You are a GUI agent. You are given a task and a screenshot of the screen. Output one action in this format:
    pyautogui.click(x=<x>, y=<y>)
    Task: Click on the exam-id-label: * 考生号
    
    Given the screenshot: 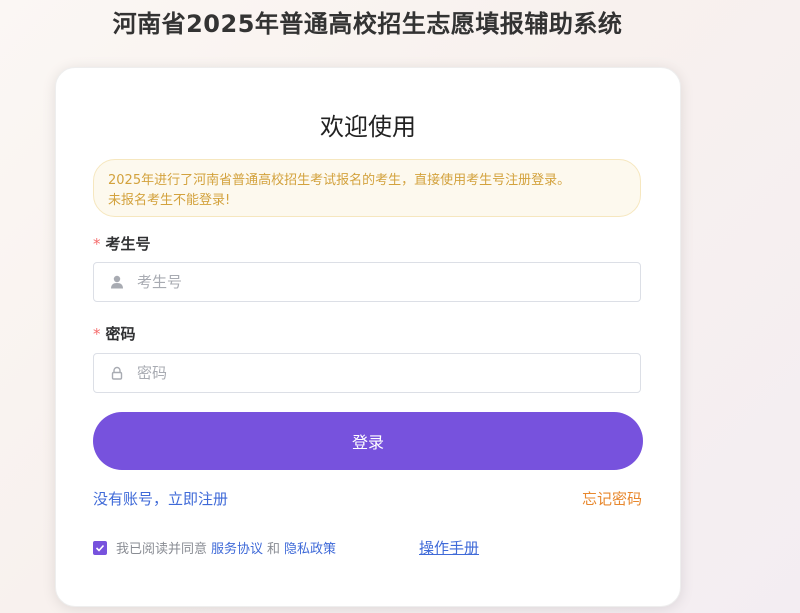 What is the action you would take?
    pyautogui.click(x=122, y=243)
    